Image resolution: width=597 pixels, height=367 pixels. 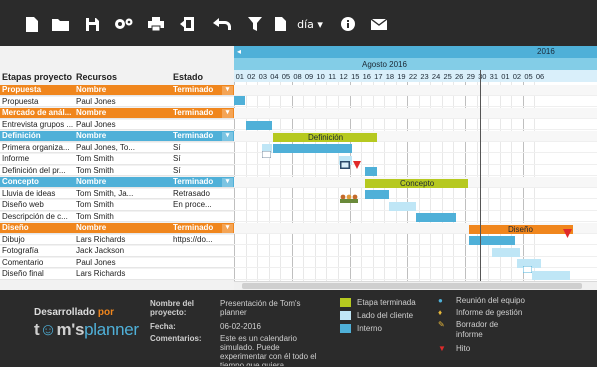 I want to click on group-row: Definición Nombre Terminado ▾, so click(x=117, y=136).